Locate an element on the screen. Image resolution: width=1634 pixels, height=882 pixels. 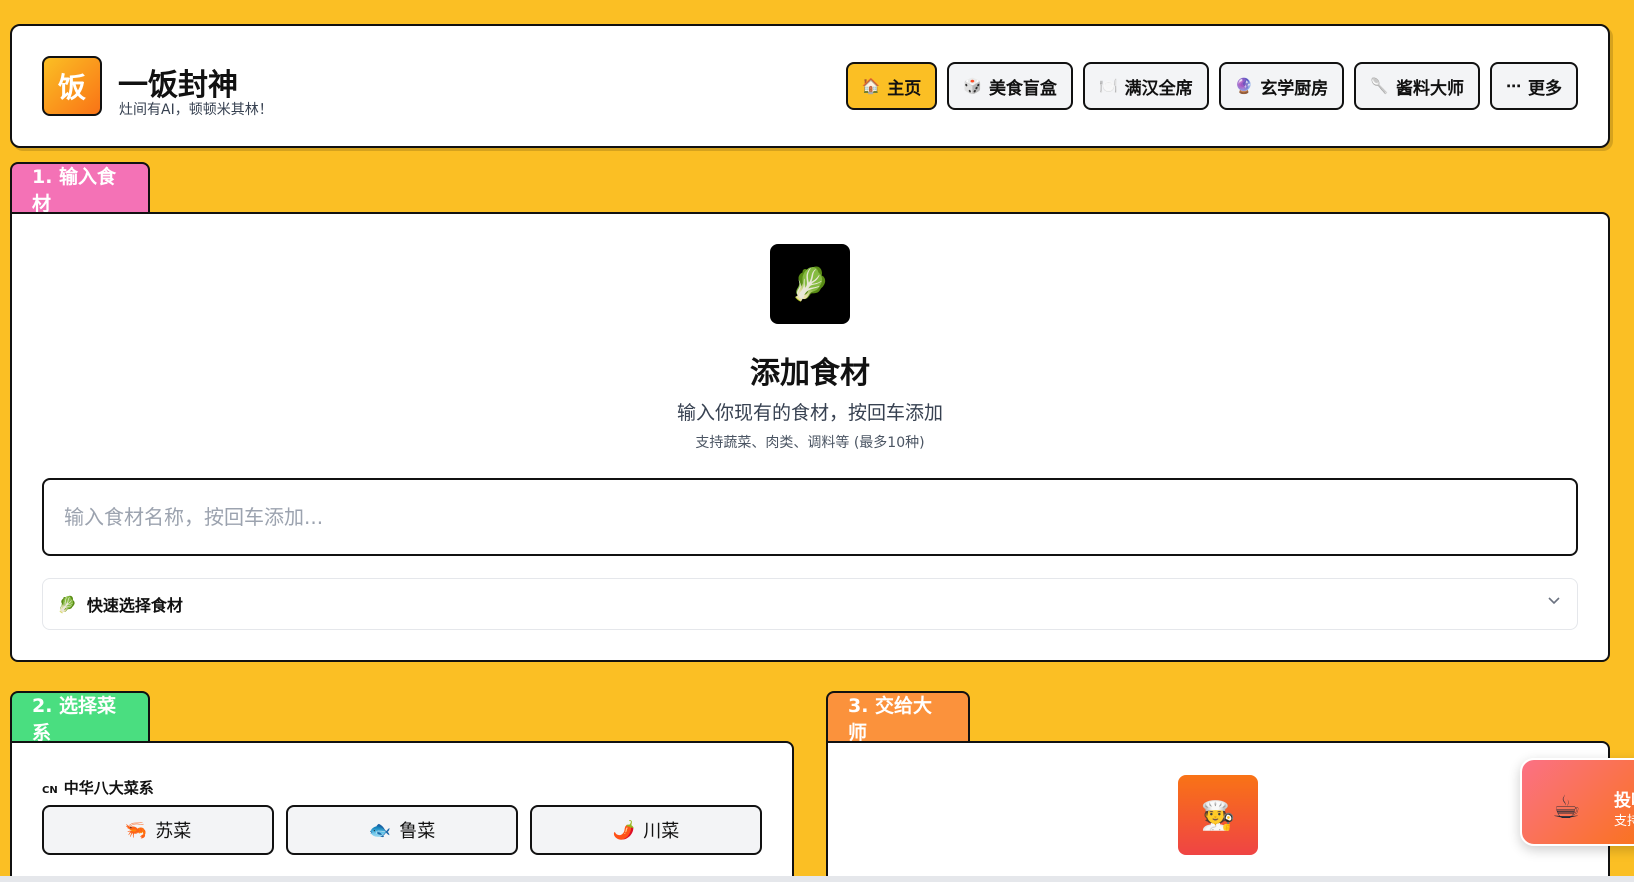
cuisine-su-button: 🦐 苏菜 is located at coordinates (158, 830).